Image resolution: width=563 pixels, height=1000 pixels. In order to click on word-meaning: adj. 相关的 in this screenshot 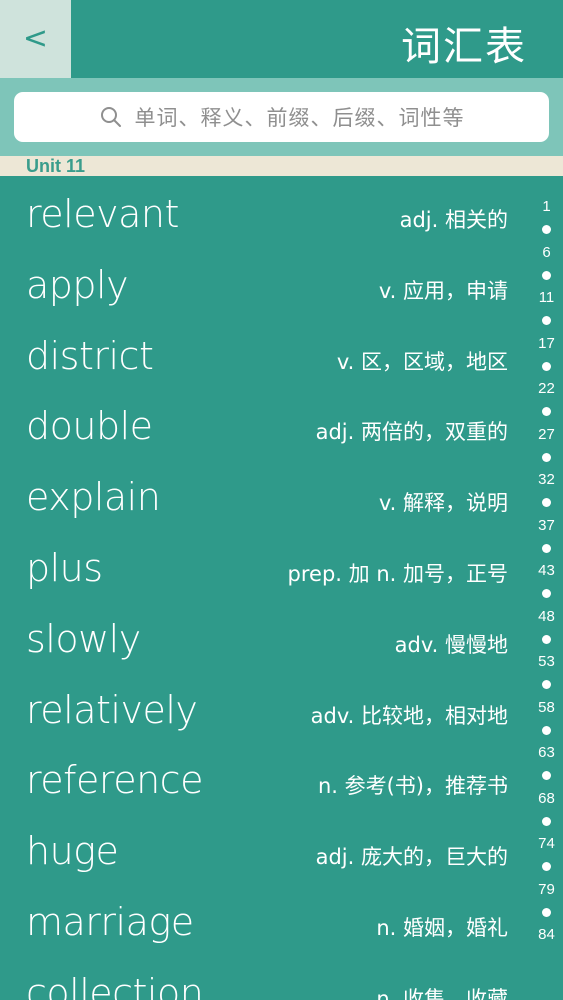, I will do `click(453, 220)`.